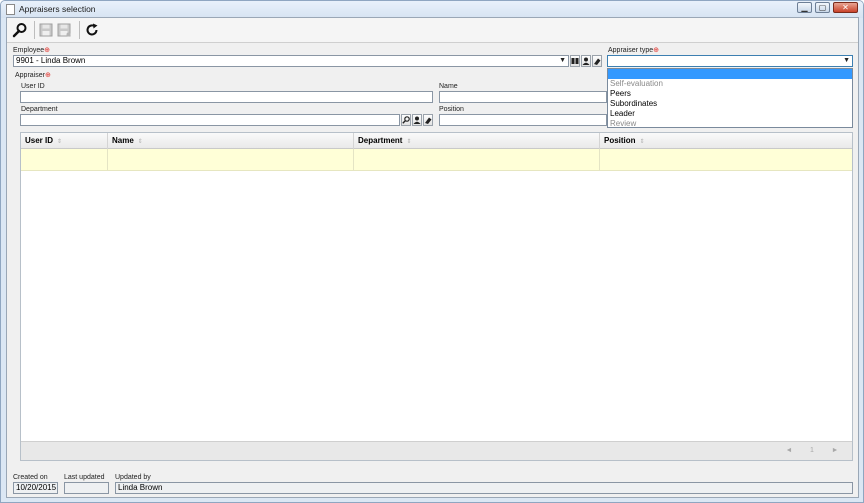 This screenshot has height=503, width=864. Describe the element at coordinates (730, 94) in the screenshot. I see `dropdown-option-peers: Peers` at that location.